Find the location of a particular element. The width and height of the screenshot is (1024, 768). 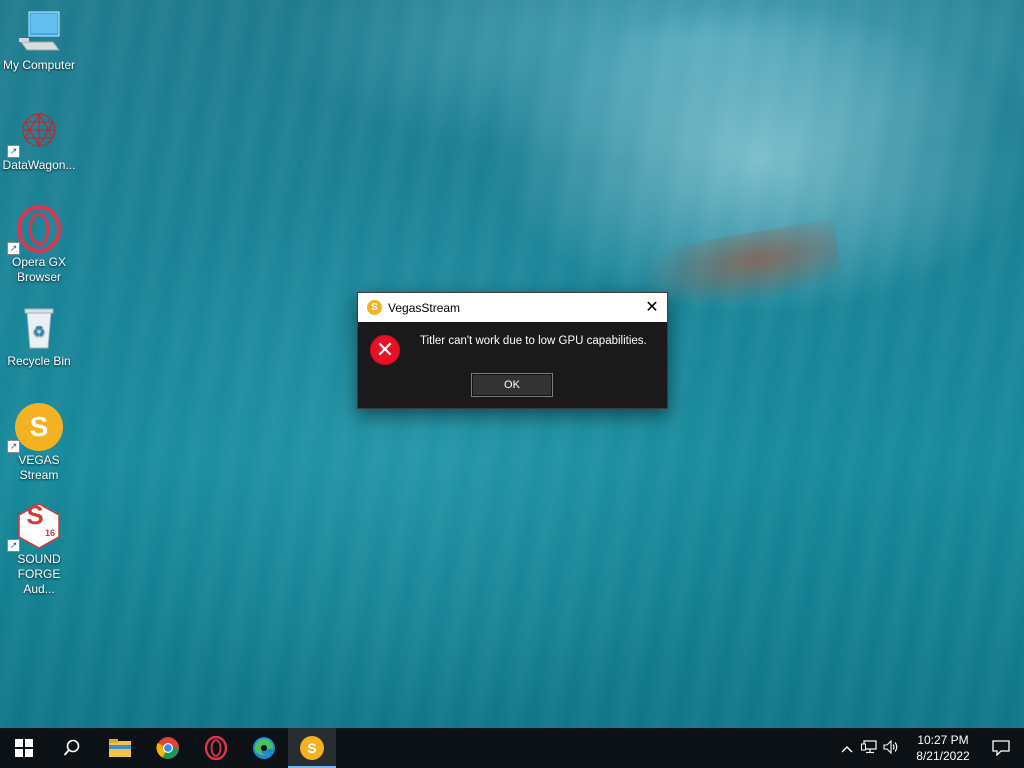

system-tray: 10:27 PM 8/21/2022 is located at coordinates (930, 748).